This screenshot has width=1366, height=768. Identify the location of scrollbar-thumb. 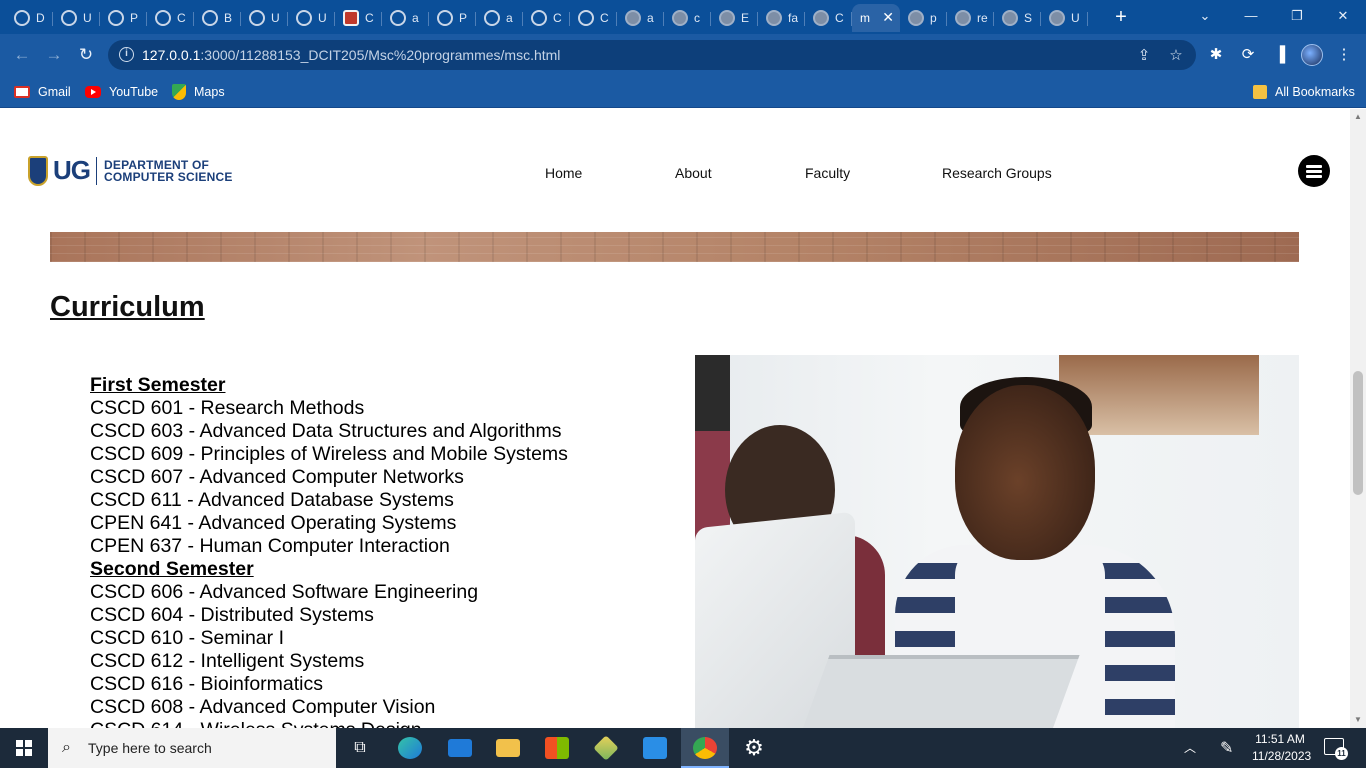
(1358, 433).